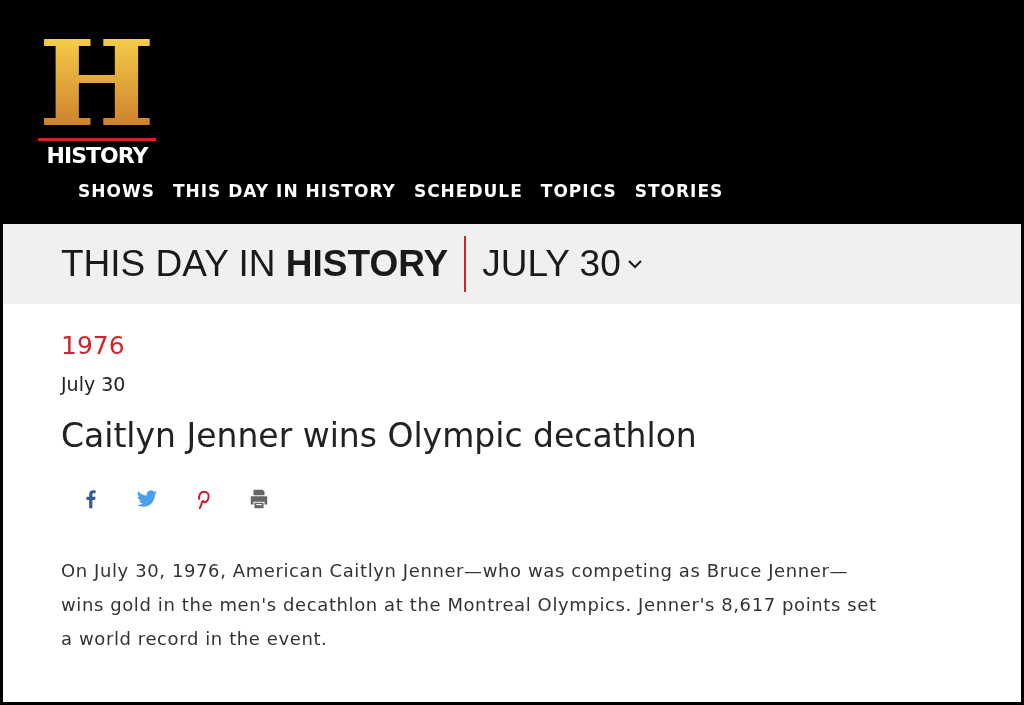 The height and width of the screenshot is (705, 1024). What do you see at coordinates (284, 191) in the screenshot?
I see `nav-link: THIS DAY IN HISTORY` at bounding box center [284, 191].